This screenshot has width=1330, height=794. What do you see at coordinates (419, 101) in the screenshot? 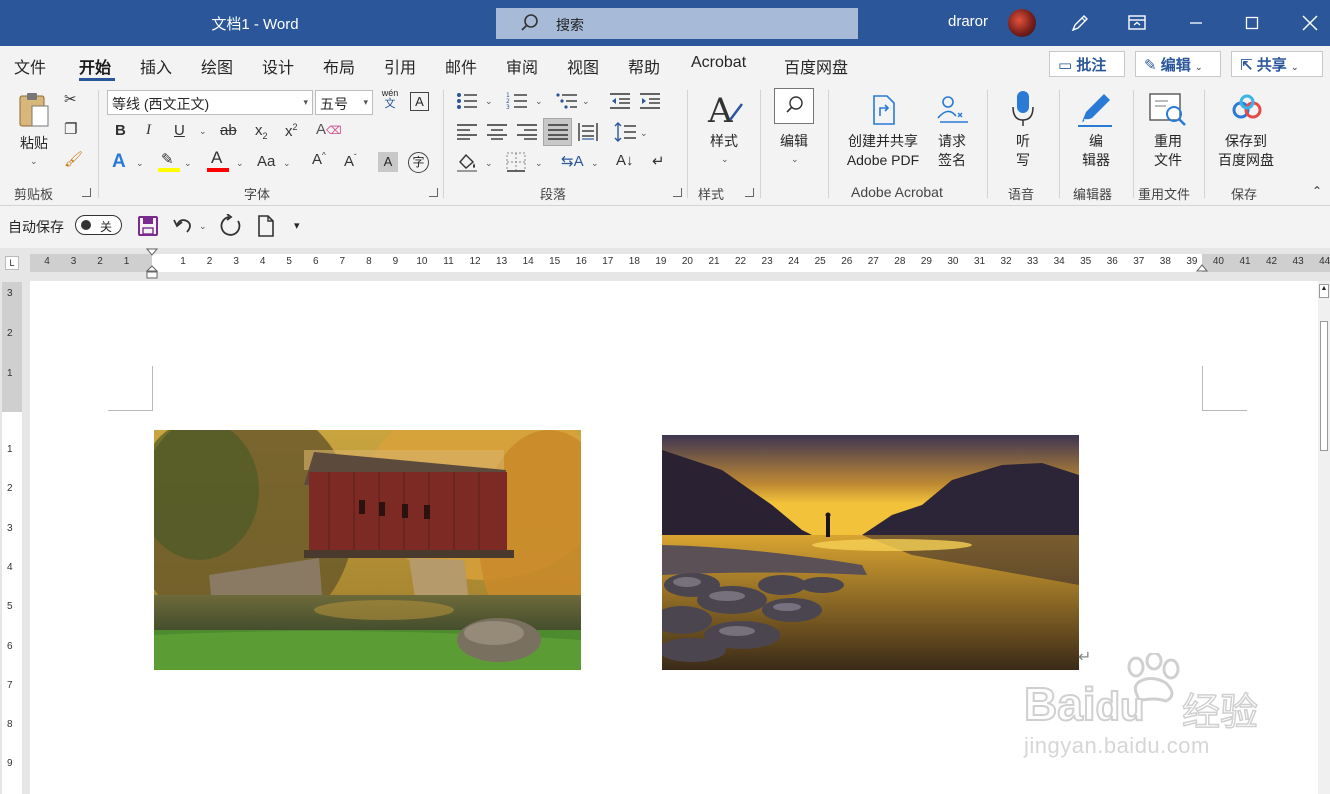
I see `character-border-icon: A` at bounding box center [419, 101].